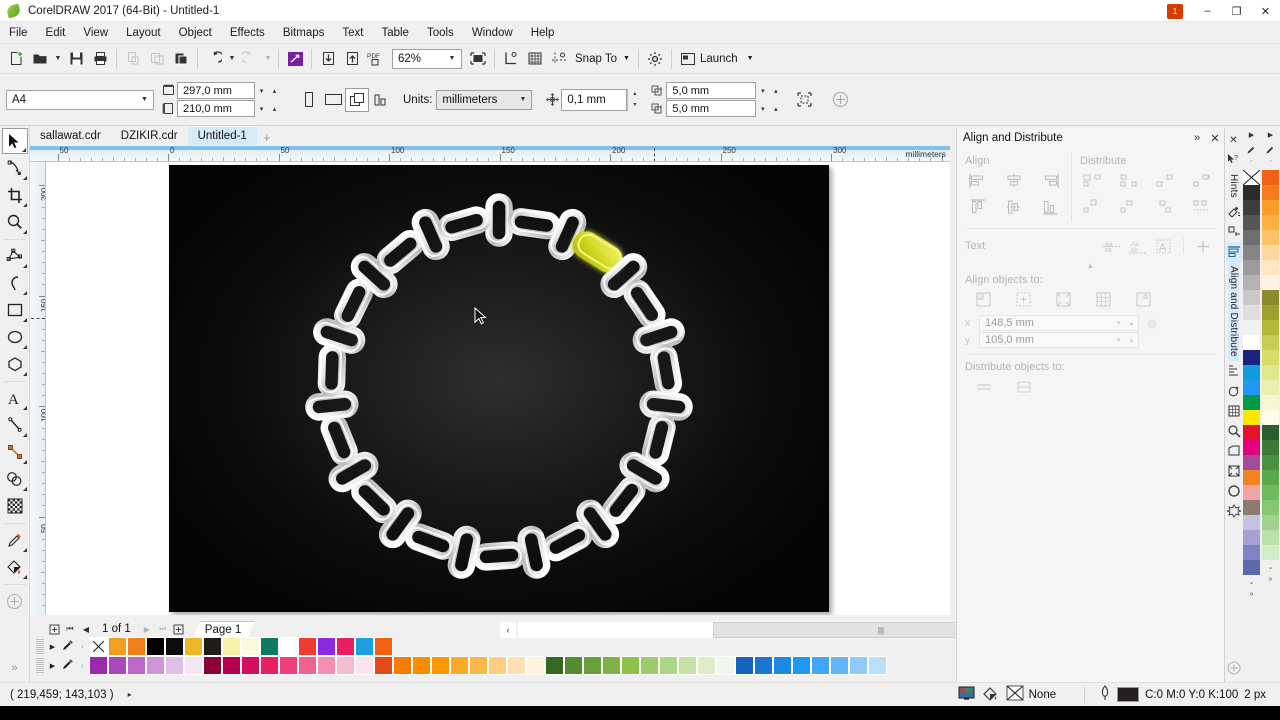 This screenshot has height=720, width=1280. Describe the element at coordinates (268, 108) in the screenshot. I see `page-height-spinner: ▾ ▴` at that location.